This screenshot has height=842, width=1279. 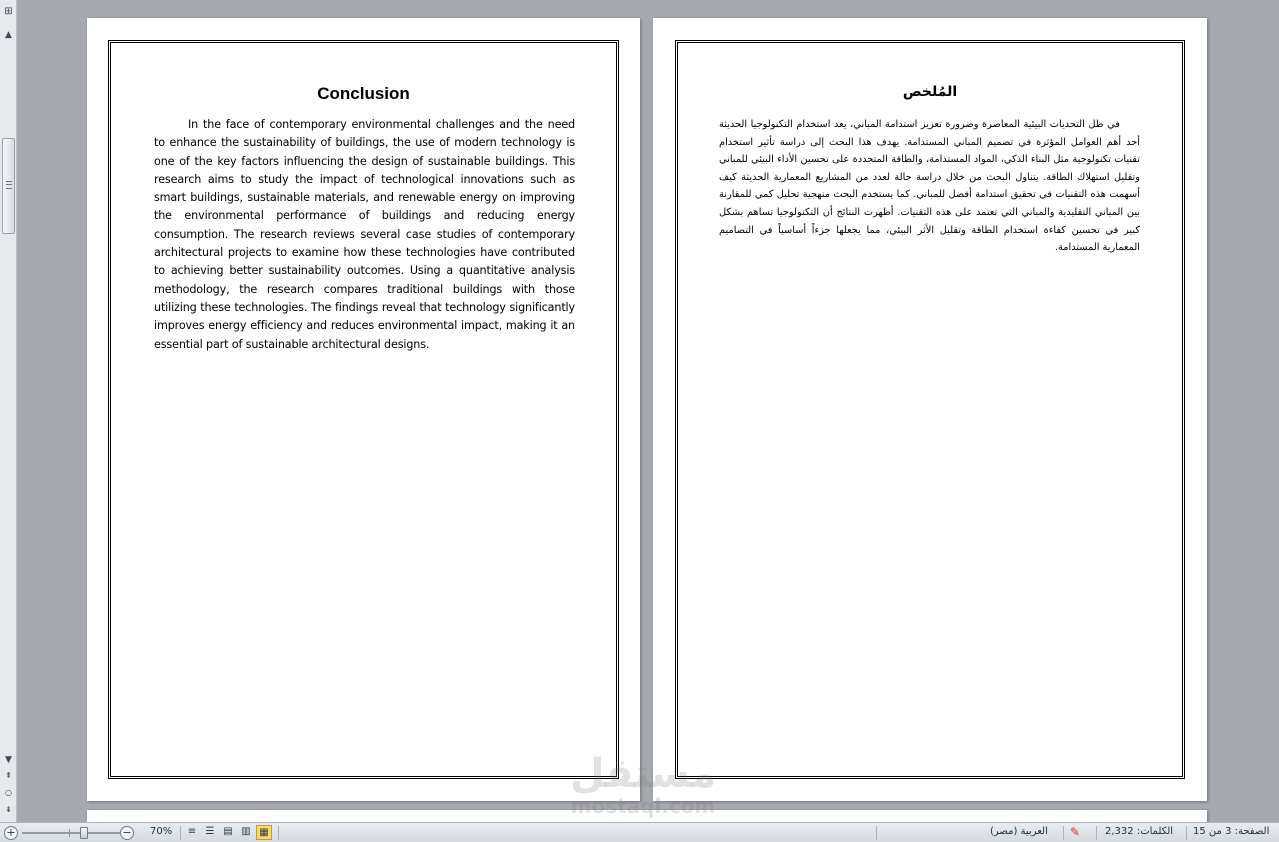 I want to click on web-layout-view-icon: ▤, so click(x=228, y=832).